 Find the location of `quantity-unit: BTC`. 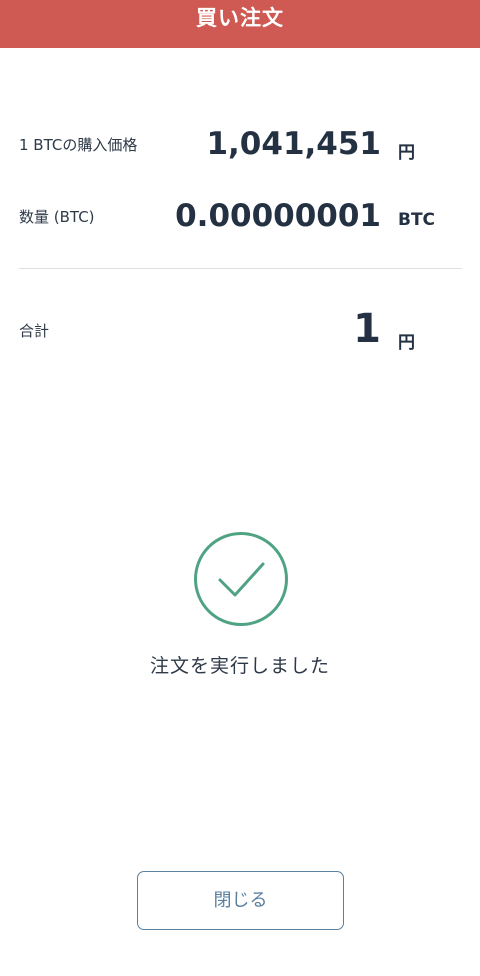

quantity-unit: BTC is located at coordinates (417, 220).